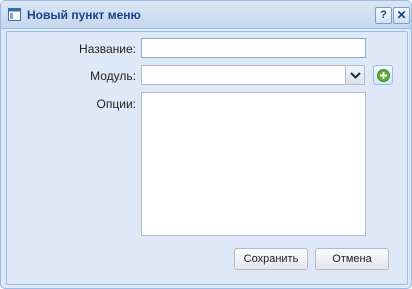 Image resolution: width=412 pixels, height=289 pixels. I want to click on chevron-down-icon, so click(355, 75).